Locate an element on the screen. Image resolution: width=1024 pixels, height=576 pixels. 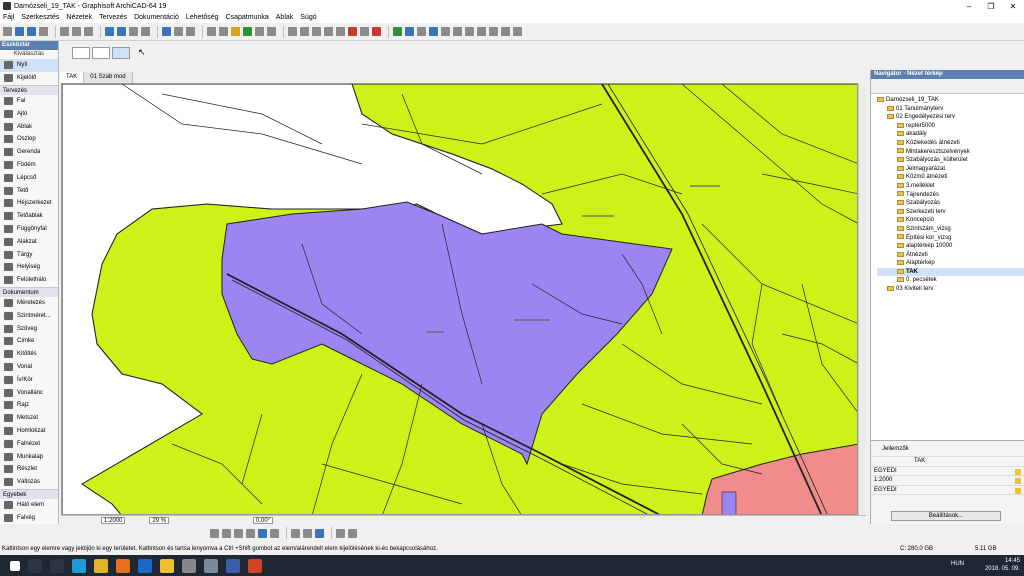
3d-window-icon is located at coordinates (247, 31).